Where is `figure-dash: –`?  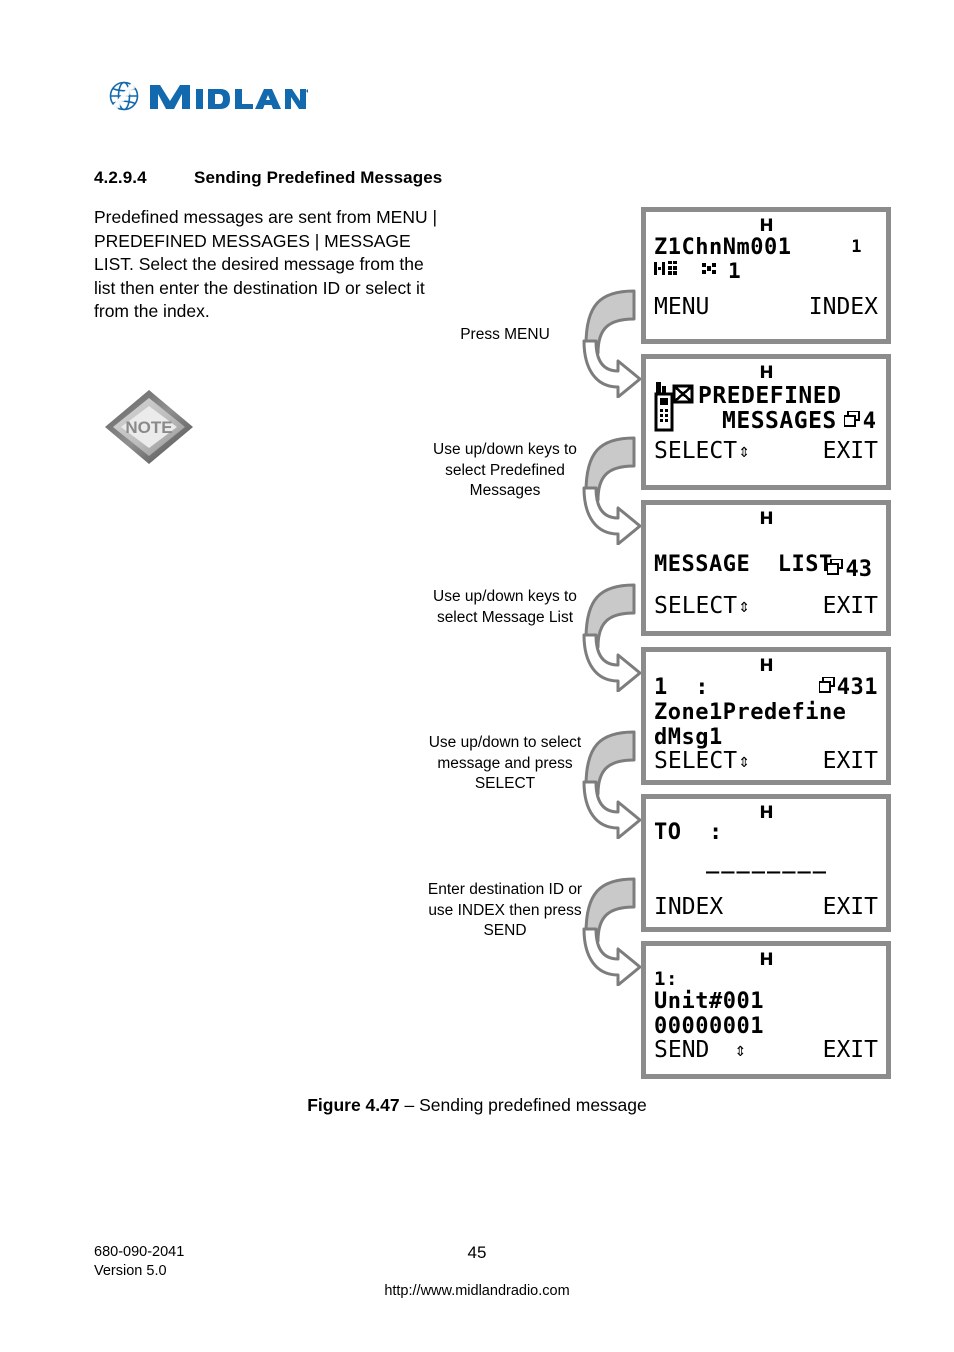
figure-dash: – is located at coordinates (409, 1105).